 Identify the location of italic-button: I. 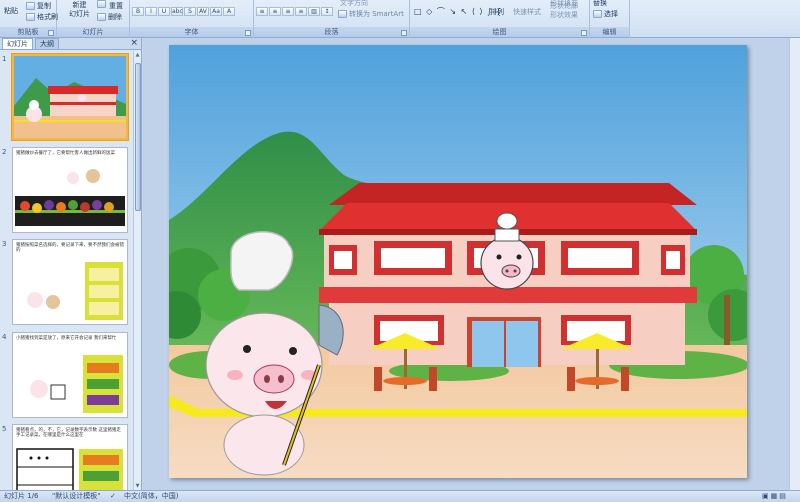
(151, 11).